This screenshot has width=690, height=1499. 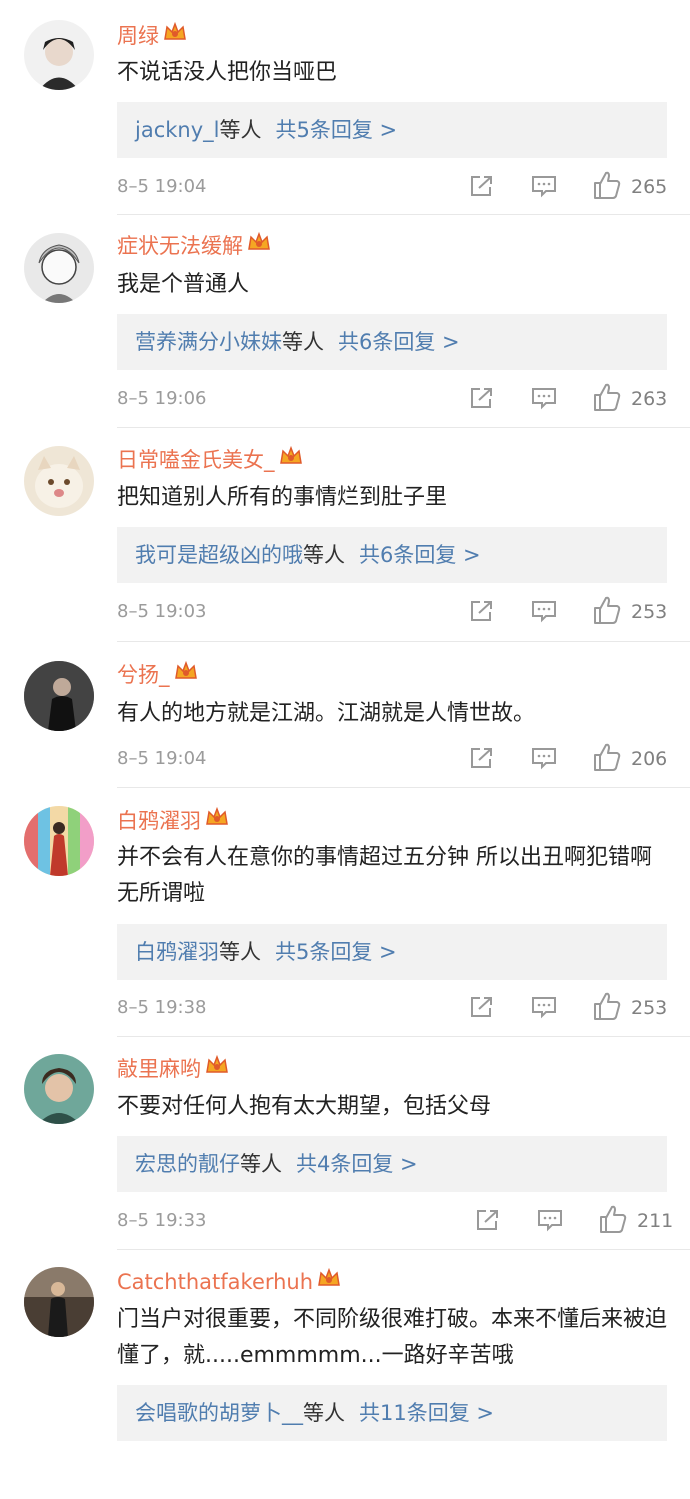 I want to click on reply-users: 宏思的靓仔, so click(x=187, y=1164).